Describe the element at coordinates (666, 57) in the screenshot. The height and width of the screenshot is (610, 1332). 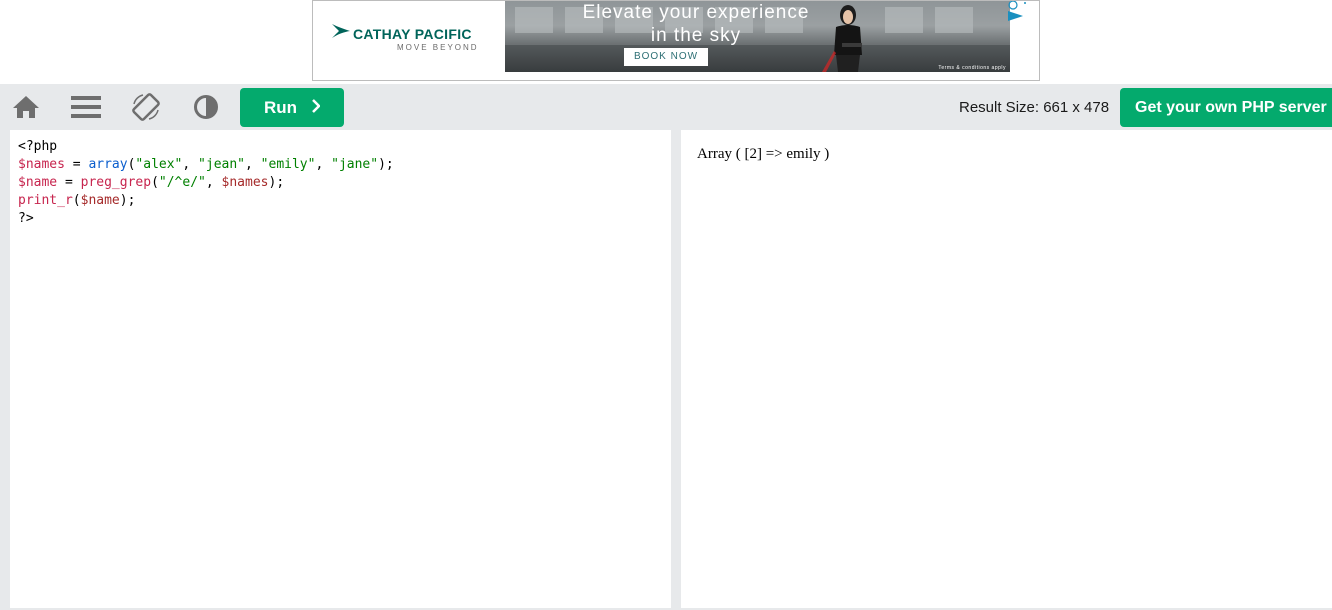
I see `book-now-button: BOOK NOW` at that location.